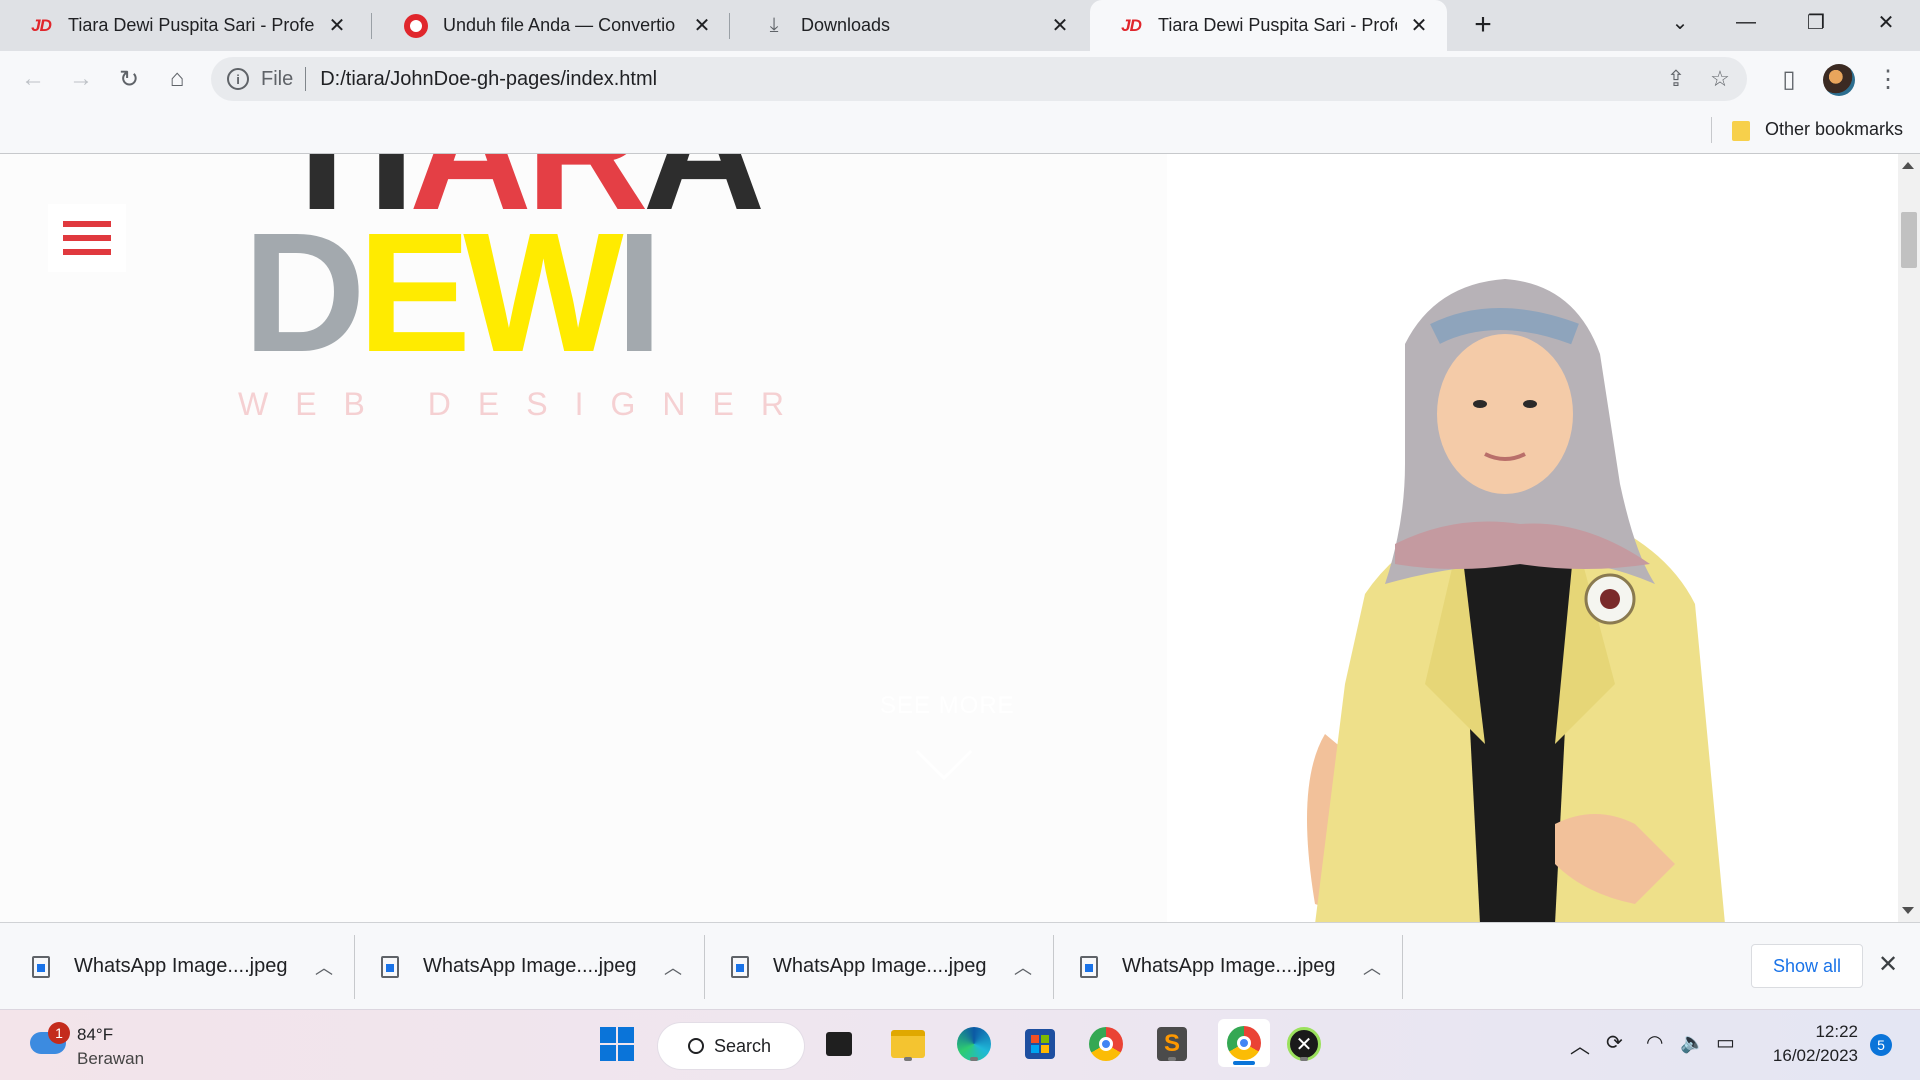 The image size is (1920, 1080). Describe the element at coordinates (910, 25) in the screenshot. I see `tab-3: ⤓ Downloads ✕` at that location.